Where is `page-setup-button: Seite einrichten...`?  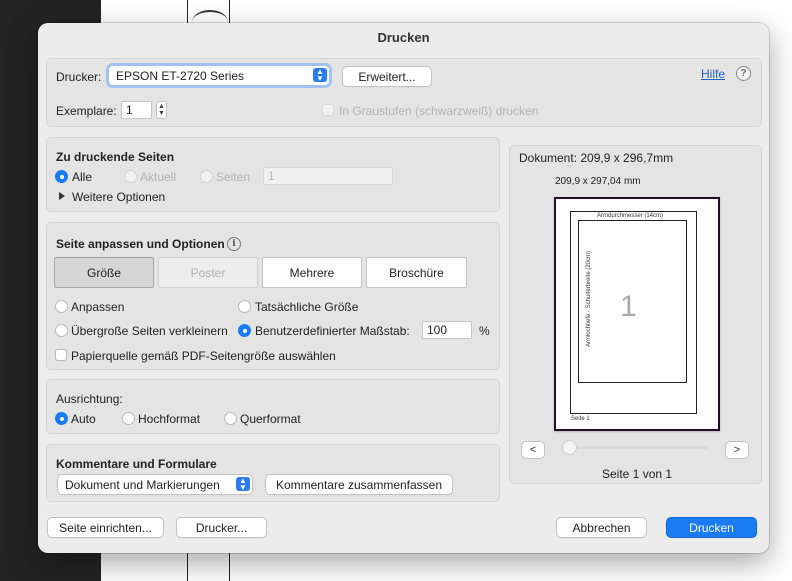 page-setup-button: Seite einrichten... is located at coordinates (105, 527).